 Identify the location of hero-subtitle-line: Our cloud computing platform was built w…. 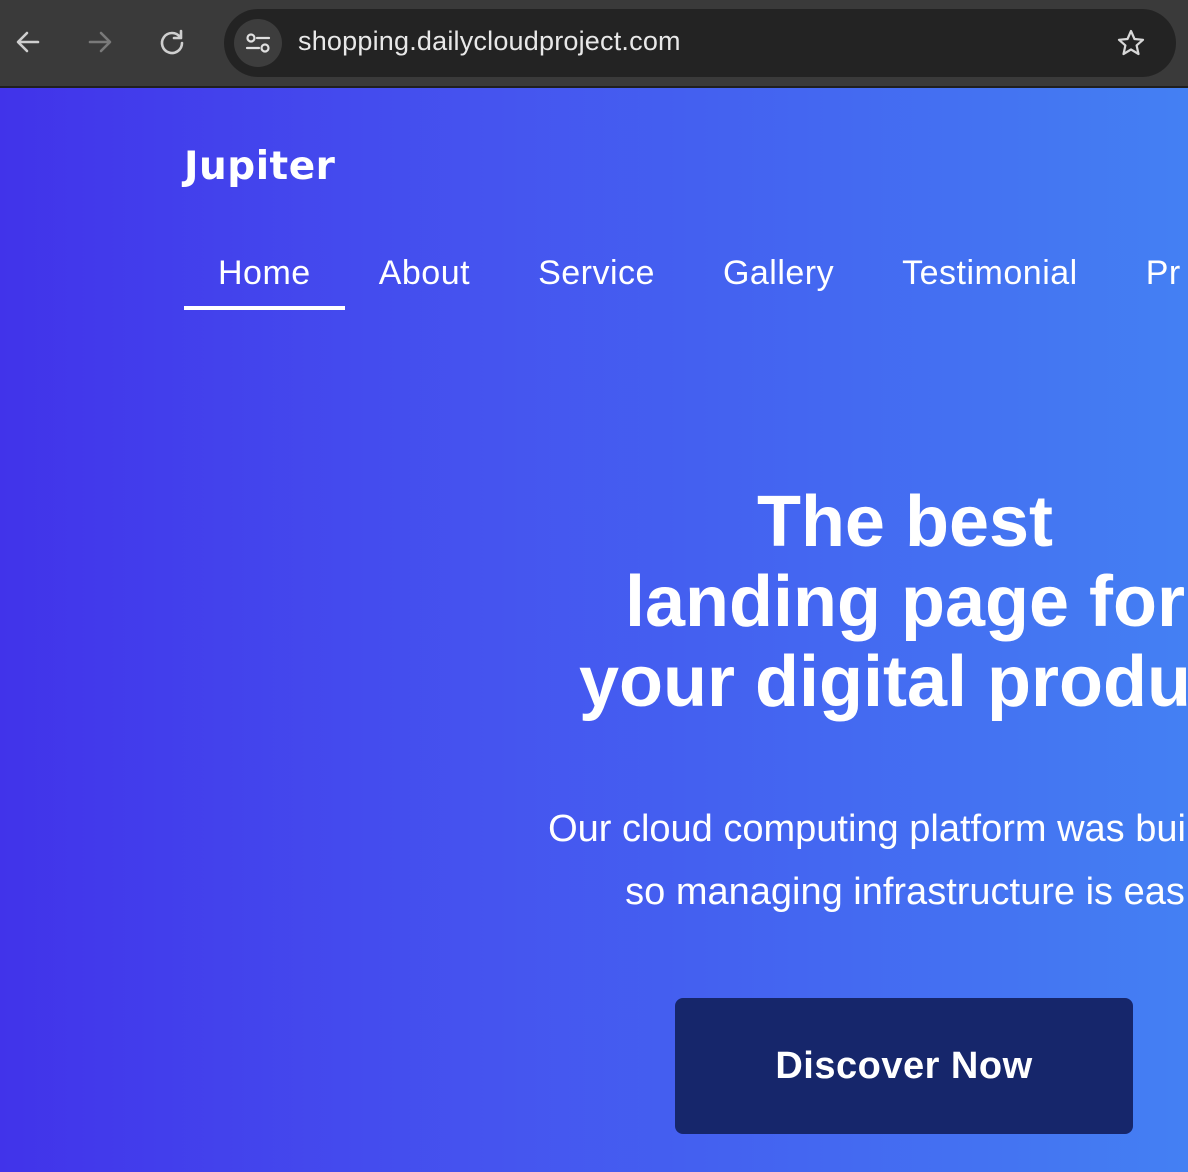
(868, 829).